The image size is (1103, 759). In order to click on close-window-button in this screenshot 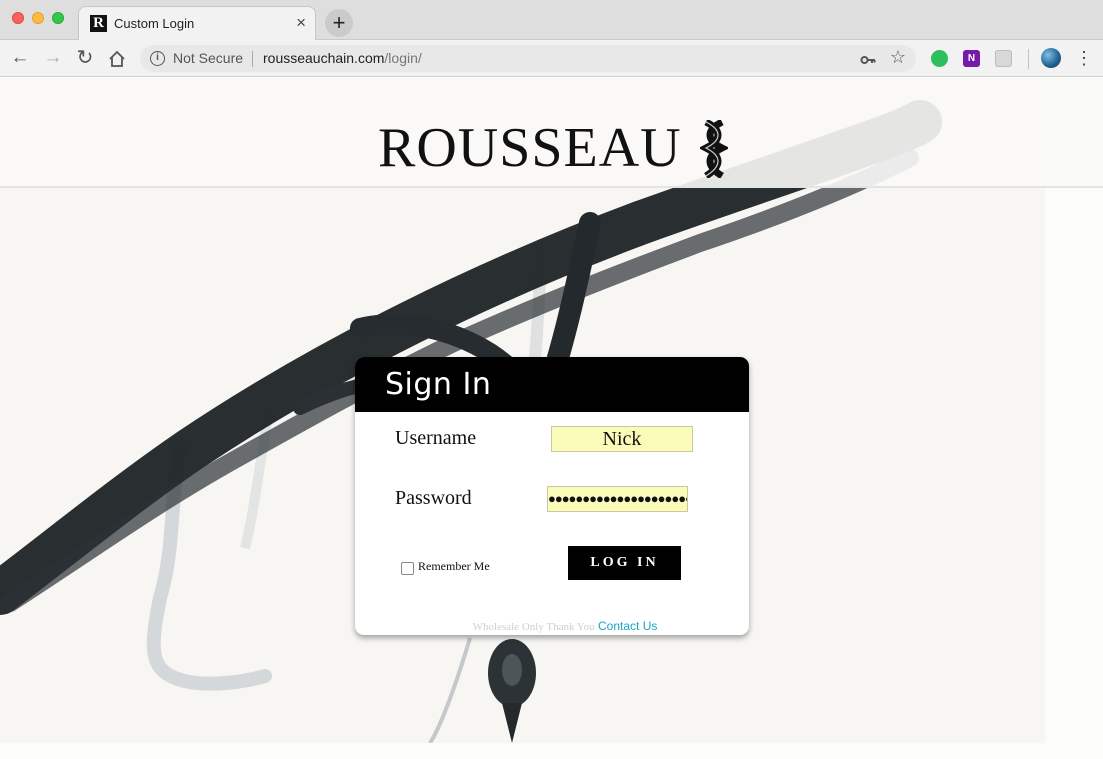, I will do `click(18, 18)`.